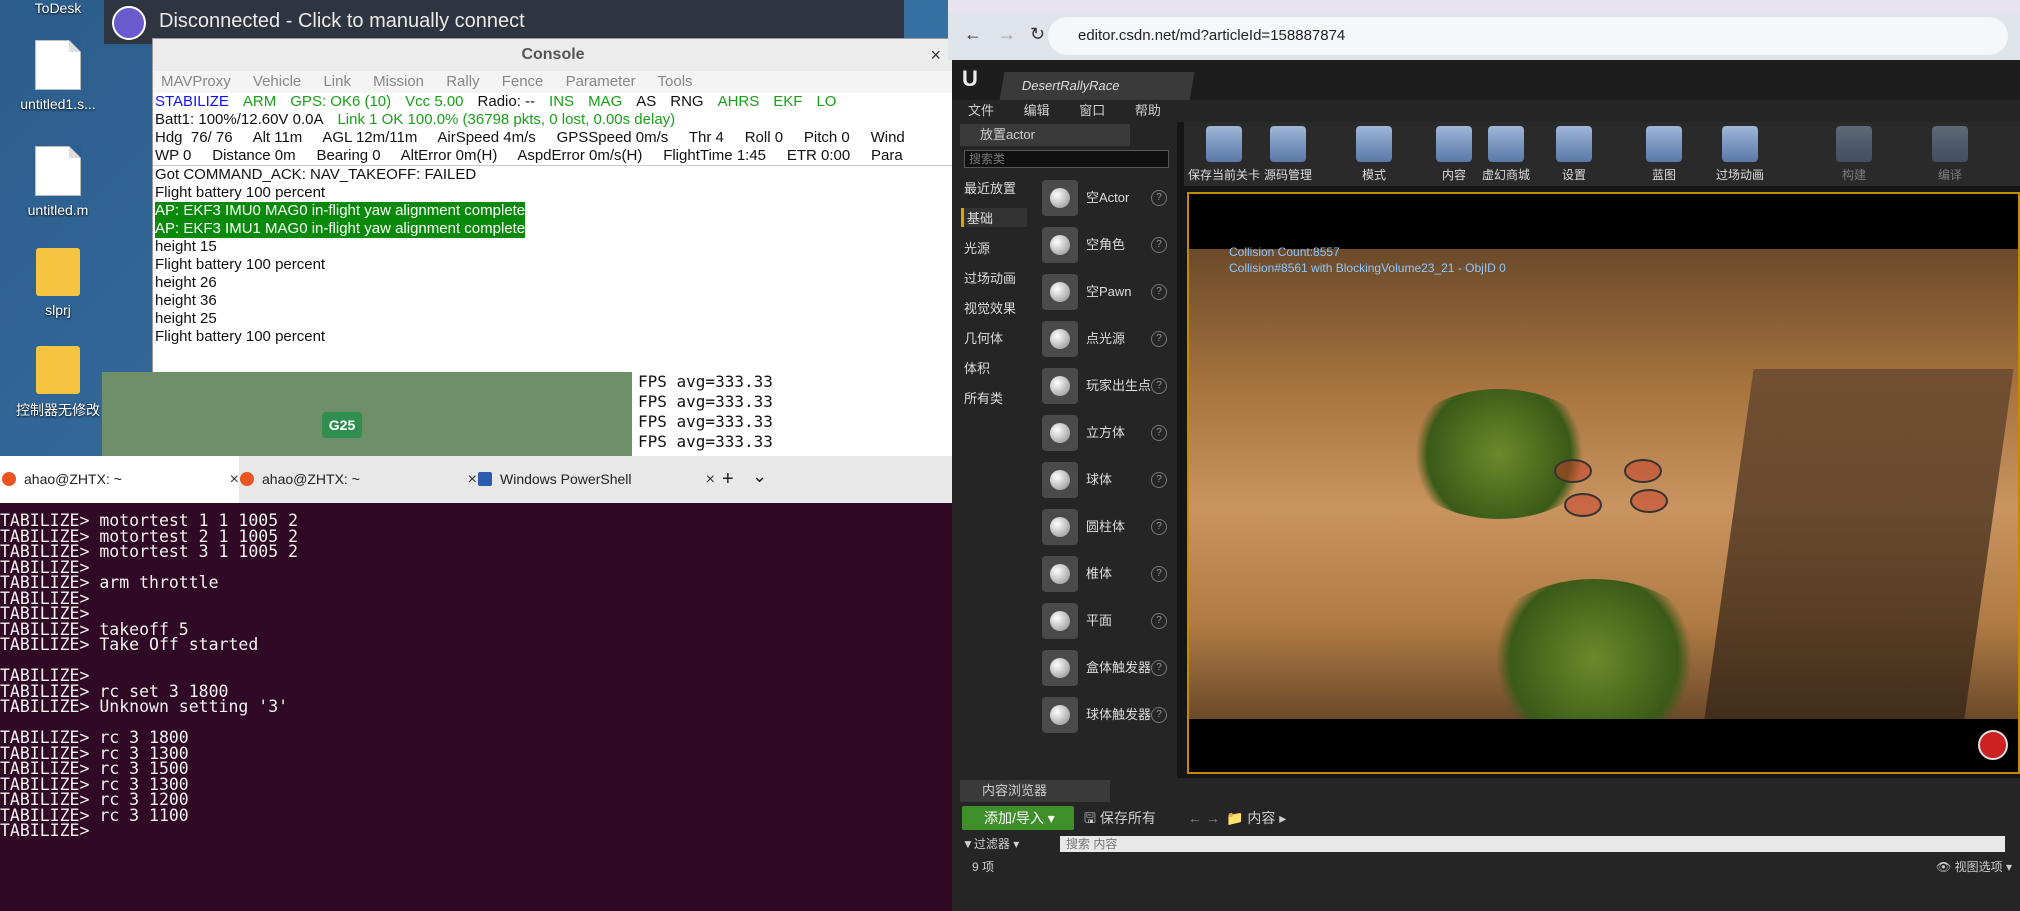 The image size is (2020, 911). What do you see at coordinates (1120, 818) in the screenshot?
I see `save-all-button: 🖫 保存所有` at bounding box center [1120, 818].